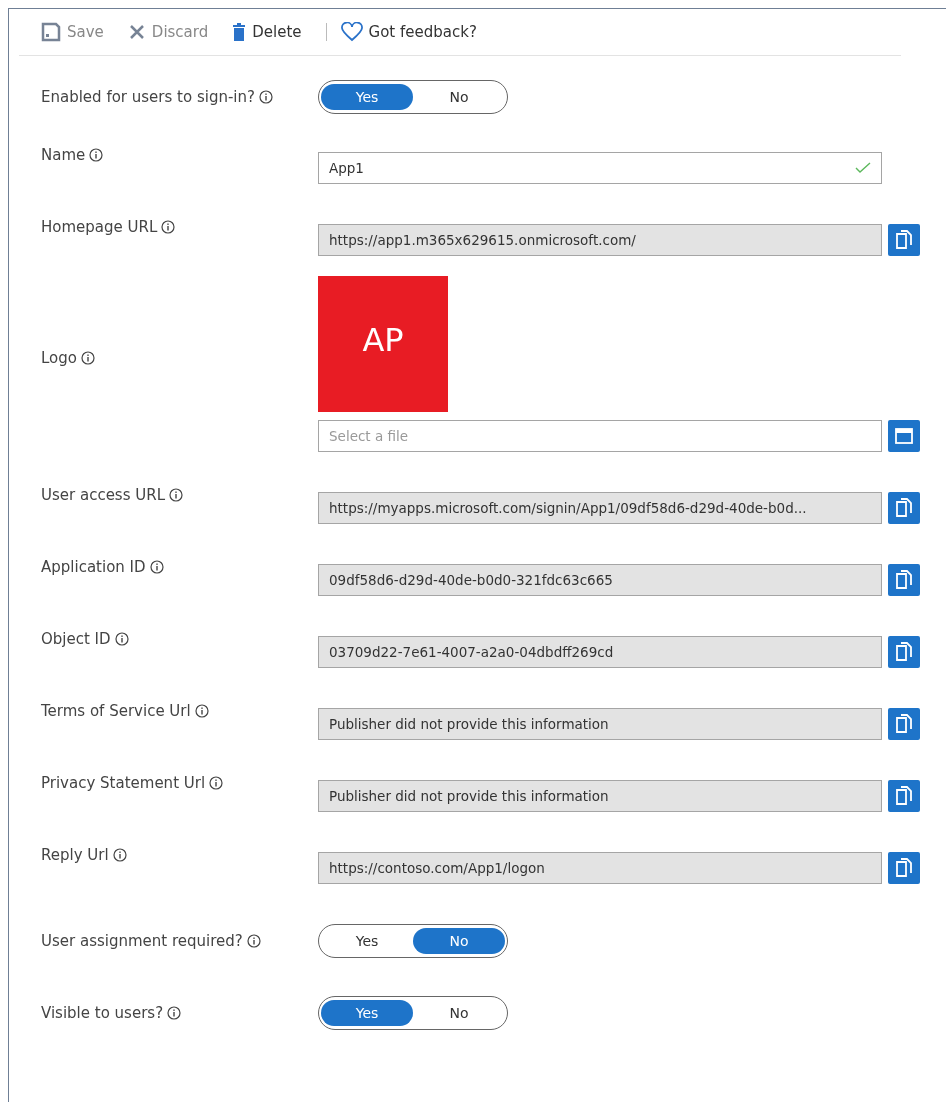  Describe the element at coordinates (142, 941) in the screenshot. I see `field-label: User assignment required?` at that location.